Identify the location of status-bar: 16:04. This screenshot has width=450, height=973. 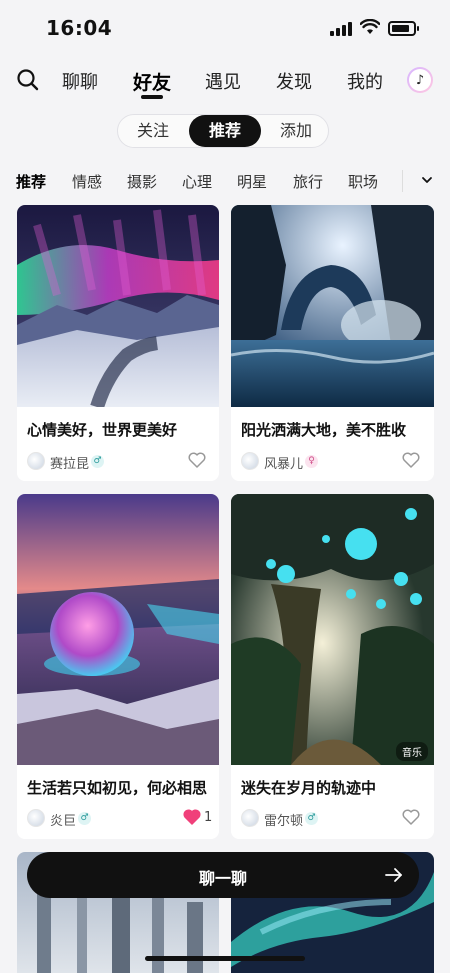
(225, 29).